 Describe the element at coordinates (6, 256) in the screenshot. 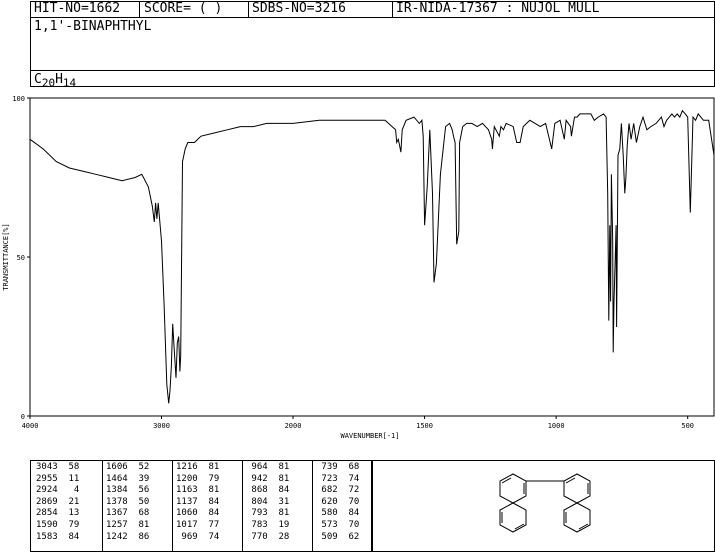

I see `y-axis-label: TRANSMITTANCE[%]` at that location.